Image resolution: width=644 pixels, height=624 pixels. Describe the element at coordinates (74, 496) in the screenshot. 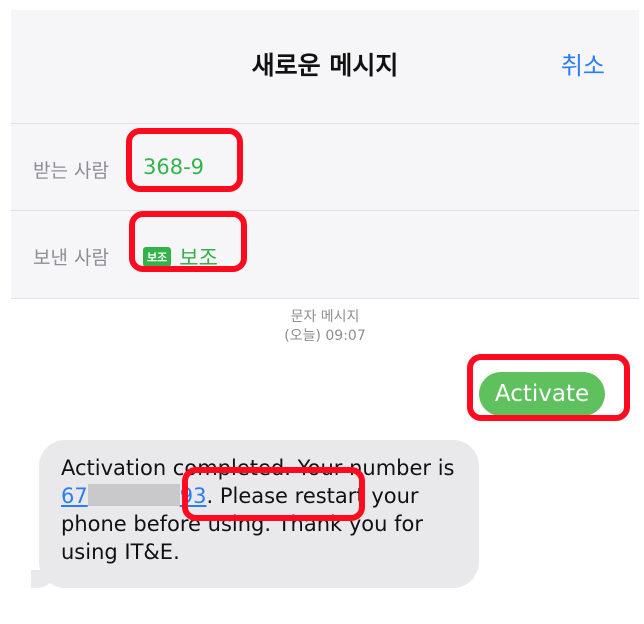

I see `phone-number-start: 67` at that location.